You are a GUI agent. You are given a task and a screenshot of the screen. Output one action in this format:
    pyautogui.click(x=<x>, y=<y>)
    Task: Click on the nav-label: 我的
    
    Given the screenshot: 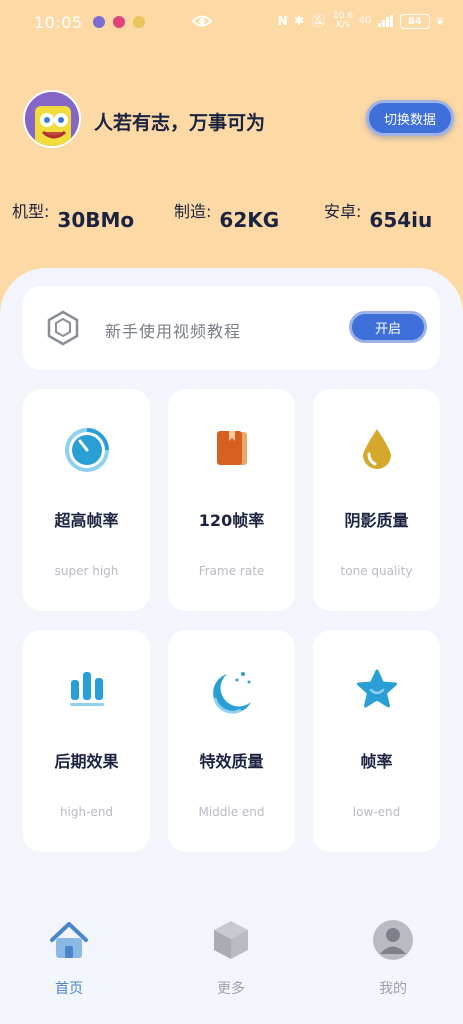 What is the action you would take?
    pyautogui.click(x=393, y=989)
    